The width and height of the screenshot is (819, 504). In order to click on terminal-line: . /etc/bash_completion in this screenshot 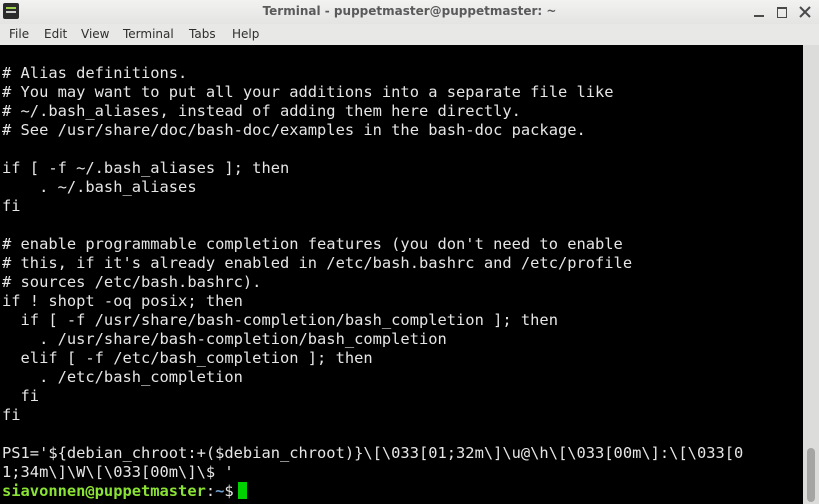, I will do `click(122, 377)`.